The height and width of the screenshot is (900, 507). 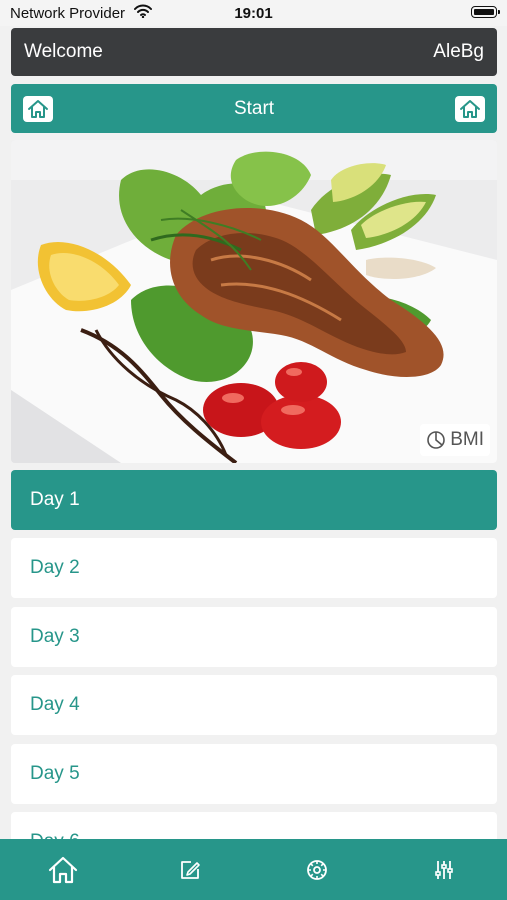 What do you see at coordinates (467, 439) in the screenshot?
I see `bmi-label: BMI` at bounding box center [467, 439].